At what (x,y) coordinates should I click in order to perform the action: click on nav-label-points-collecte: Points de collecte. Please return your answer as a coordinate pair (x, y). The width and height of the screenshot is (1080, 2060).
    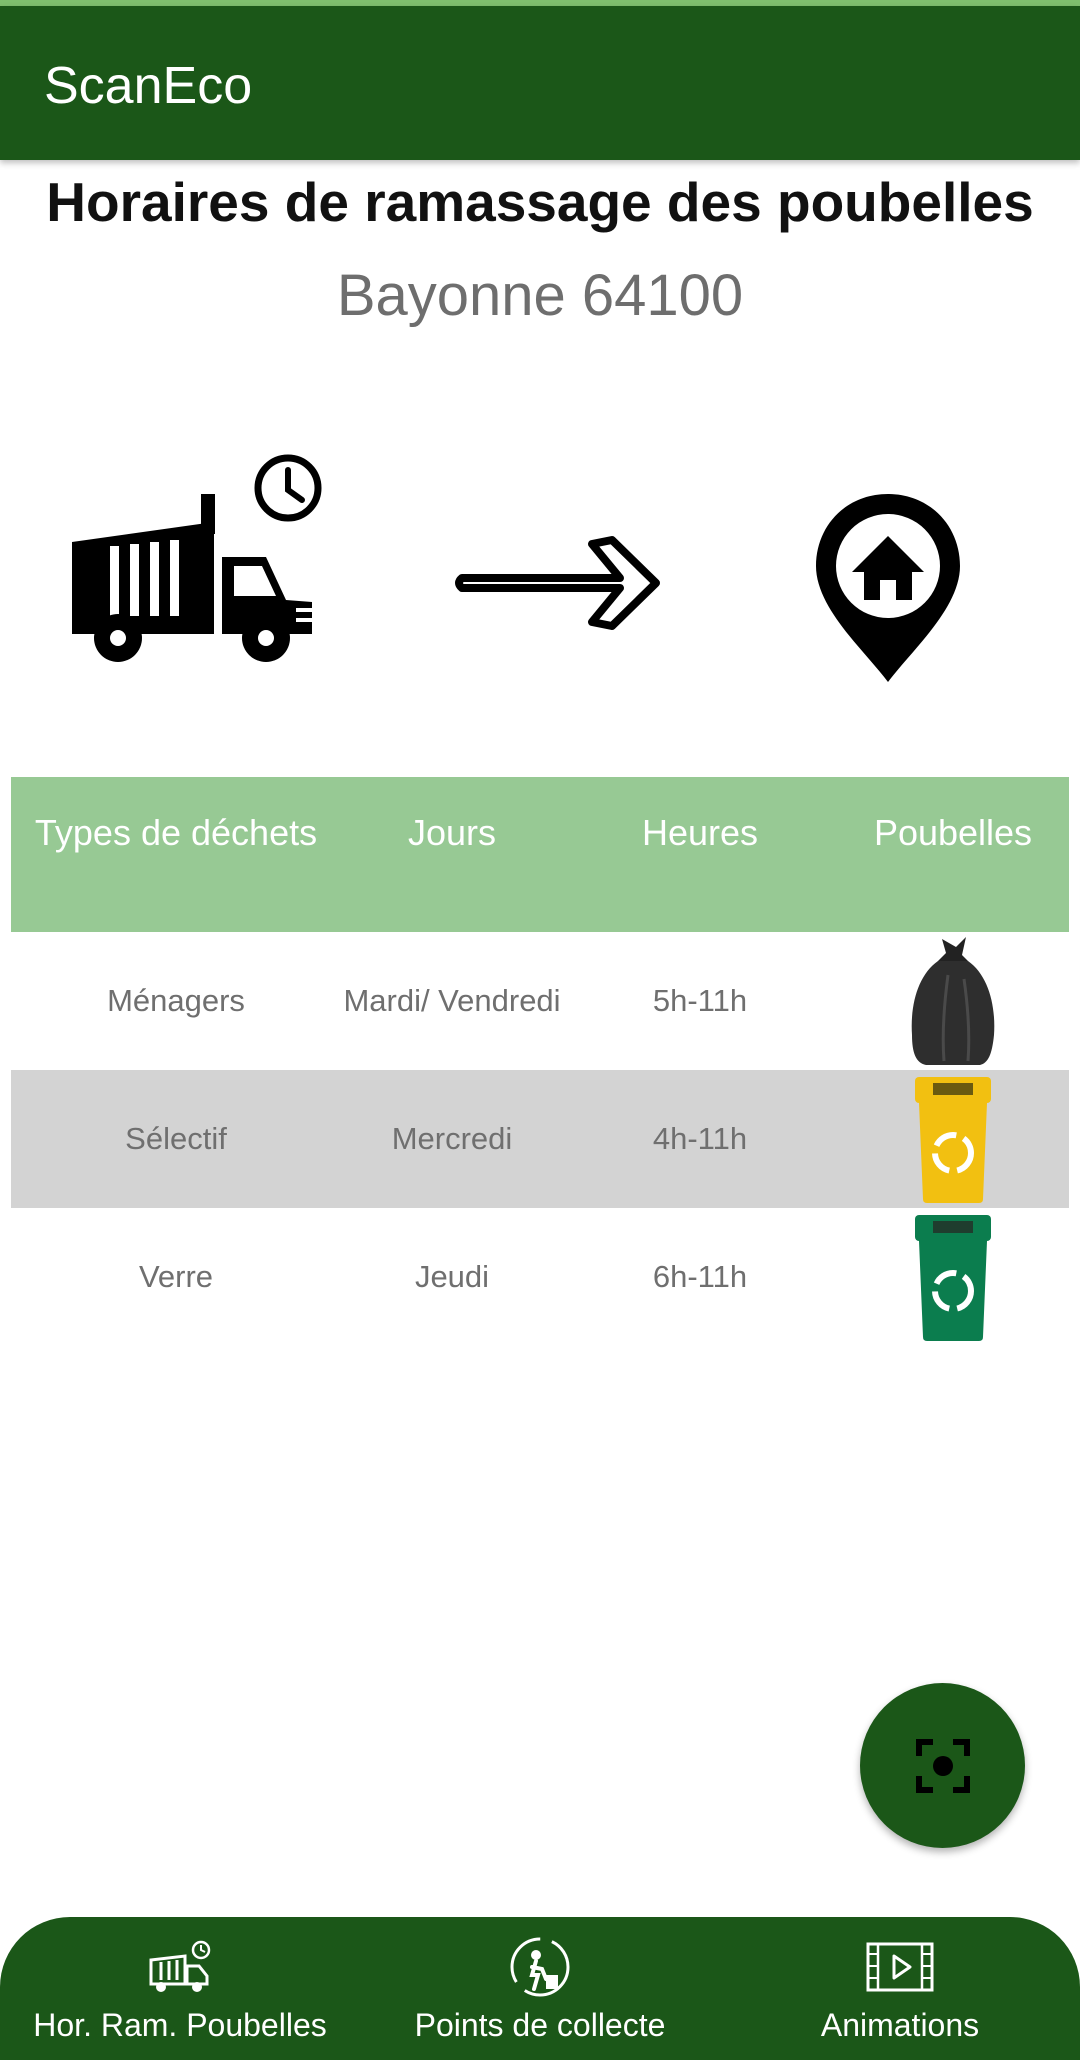
    Looking at the image, I should click on (540, 2025).